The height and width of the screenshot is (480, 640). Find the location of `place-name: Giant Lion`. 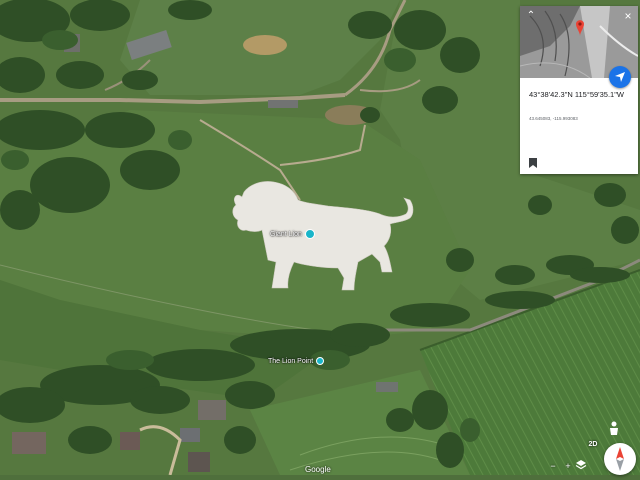

place-name: Giant Lion is located at coordinates (286, 234).